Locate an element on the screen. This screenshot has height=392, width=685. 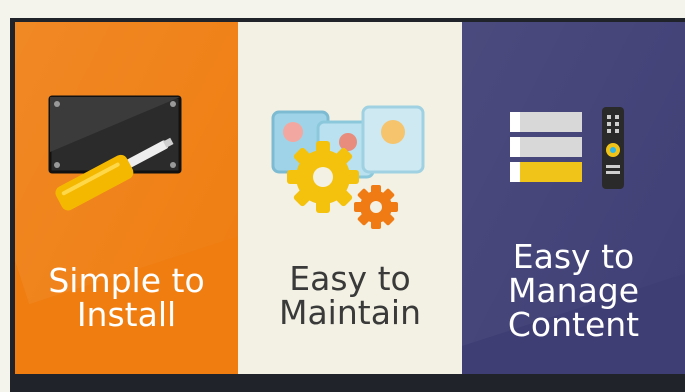
panel-title: Simple to Install is located at coordinates (126, 297).